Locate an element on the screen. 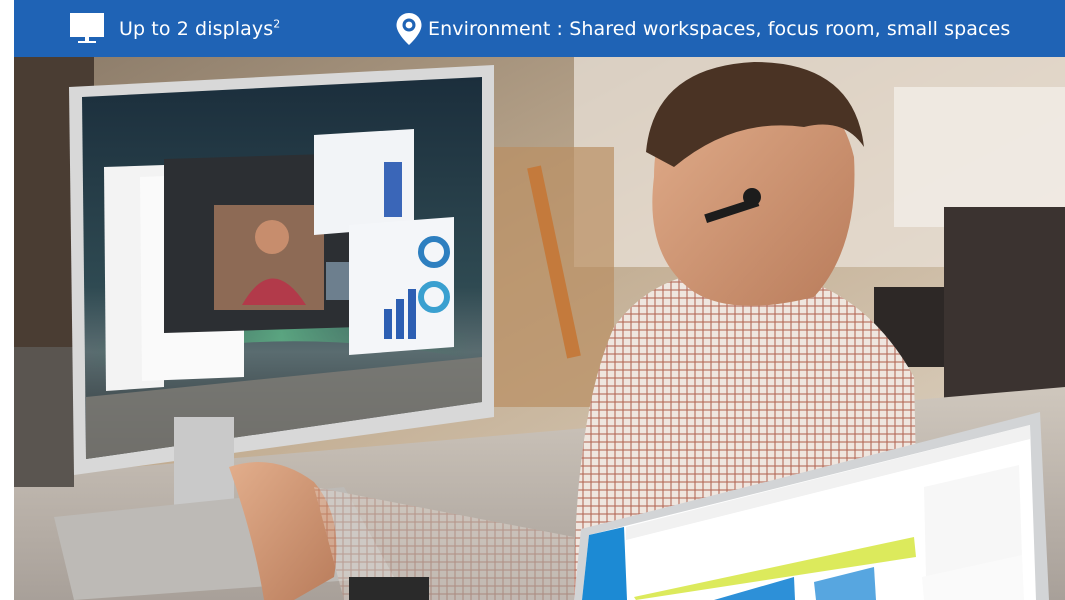 This screenshot has width=1065, height=600. feature-displays: Up to 2 displays2 is located at coordinates (174, 28).